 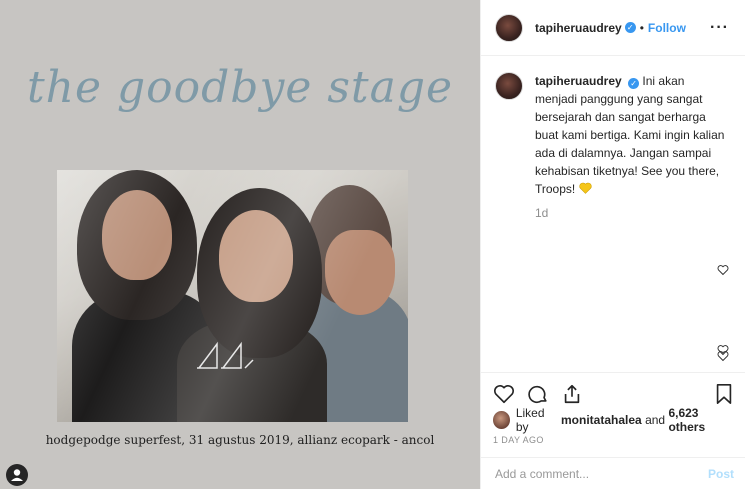 I want to click on caption-author-avatar, so click(x=509, y=86).